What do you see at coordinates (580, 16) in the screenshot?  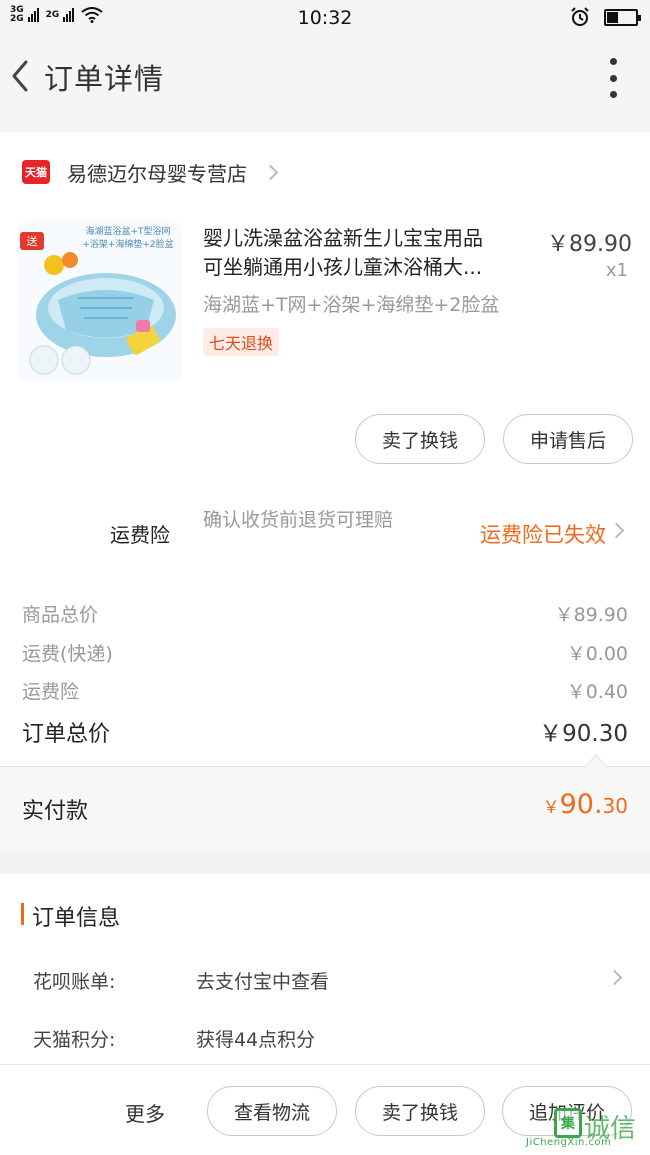 I see `alarm-clock-icon` at bounding box center [580, 16].